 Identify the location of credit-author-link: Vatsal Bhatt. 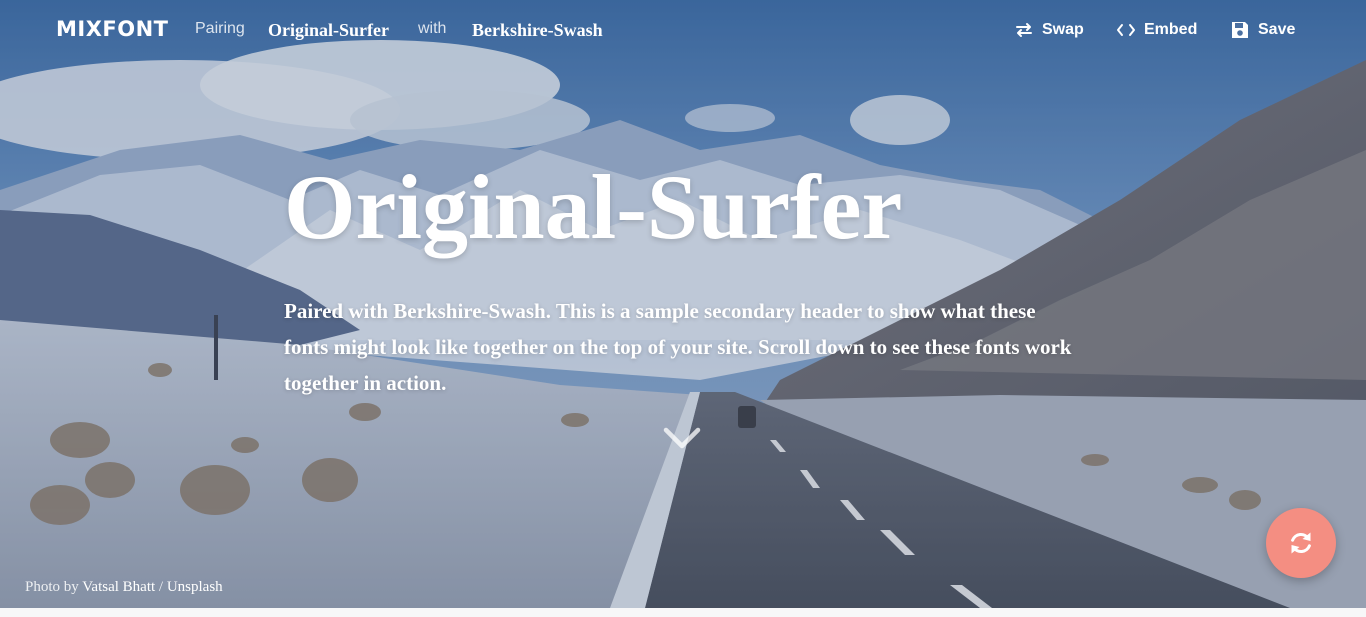
(118, 587).